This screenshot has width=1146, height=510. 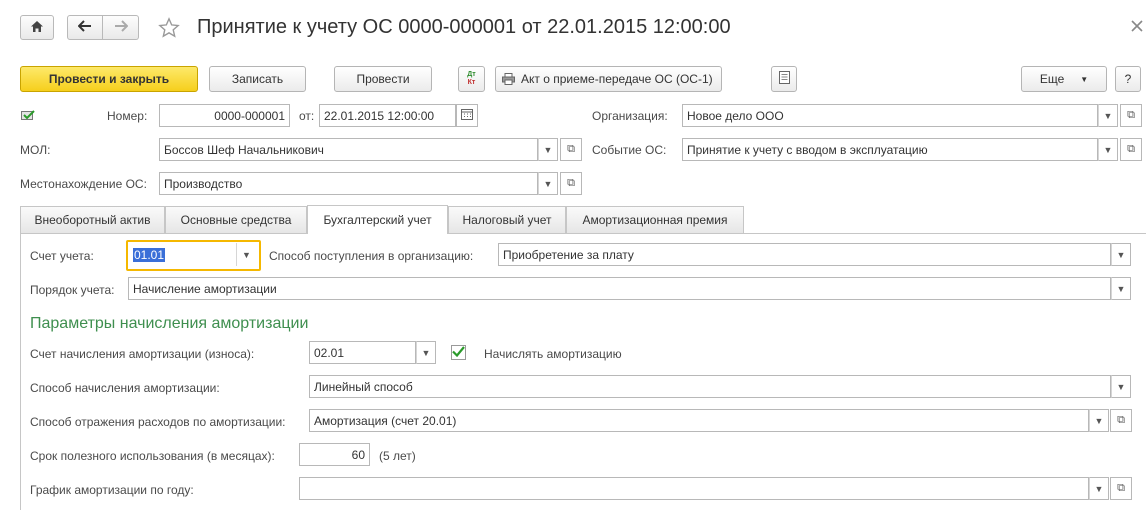 I want to click on event-dropdown: ▼, so click(x=1108, y=149).